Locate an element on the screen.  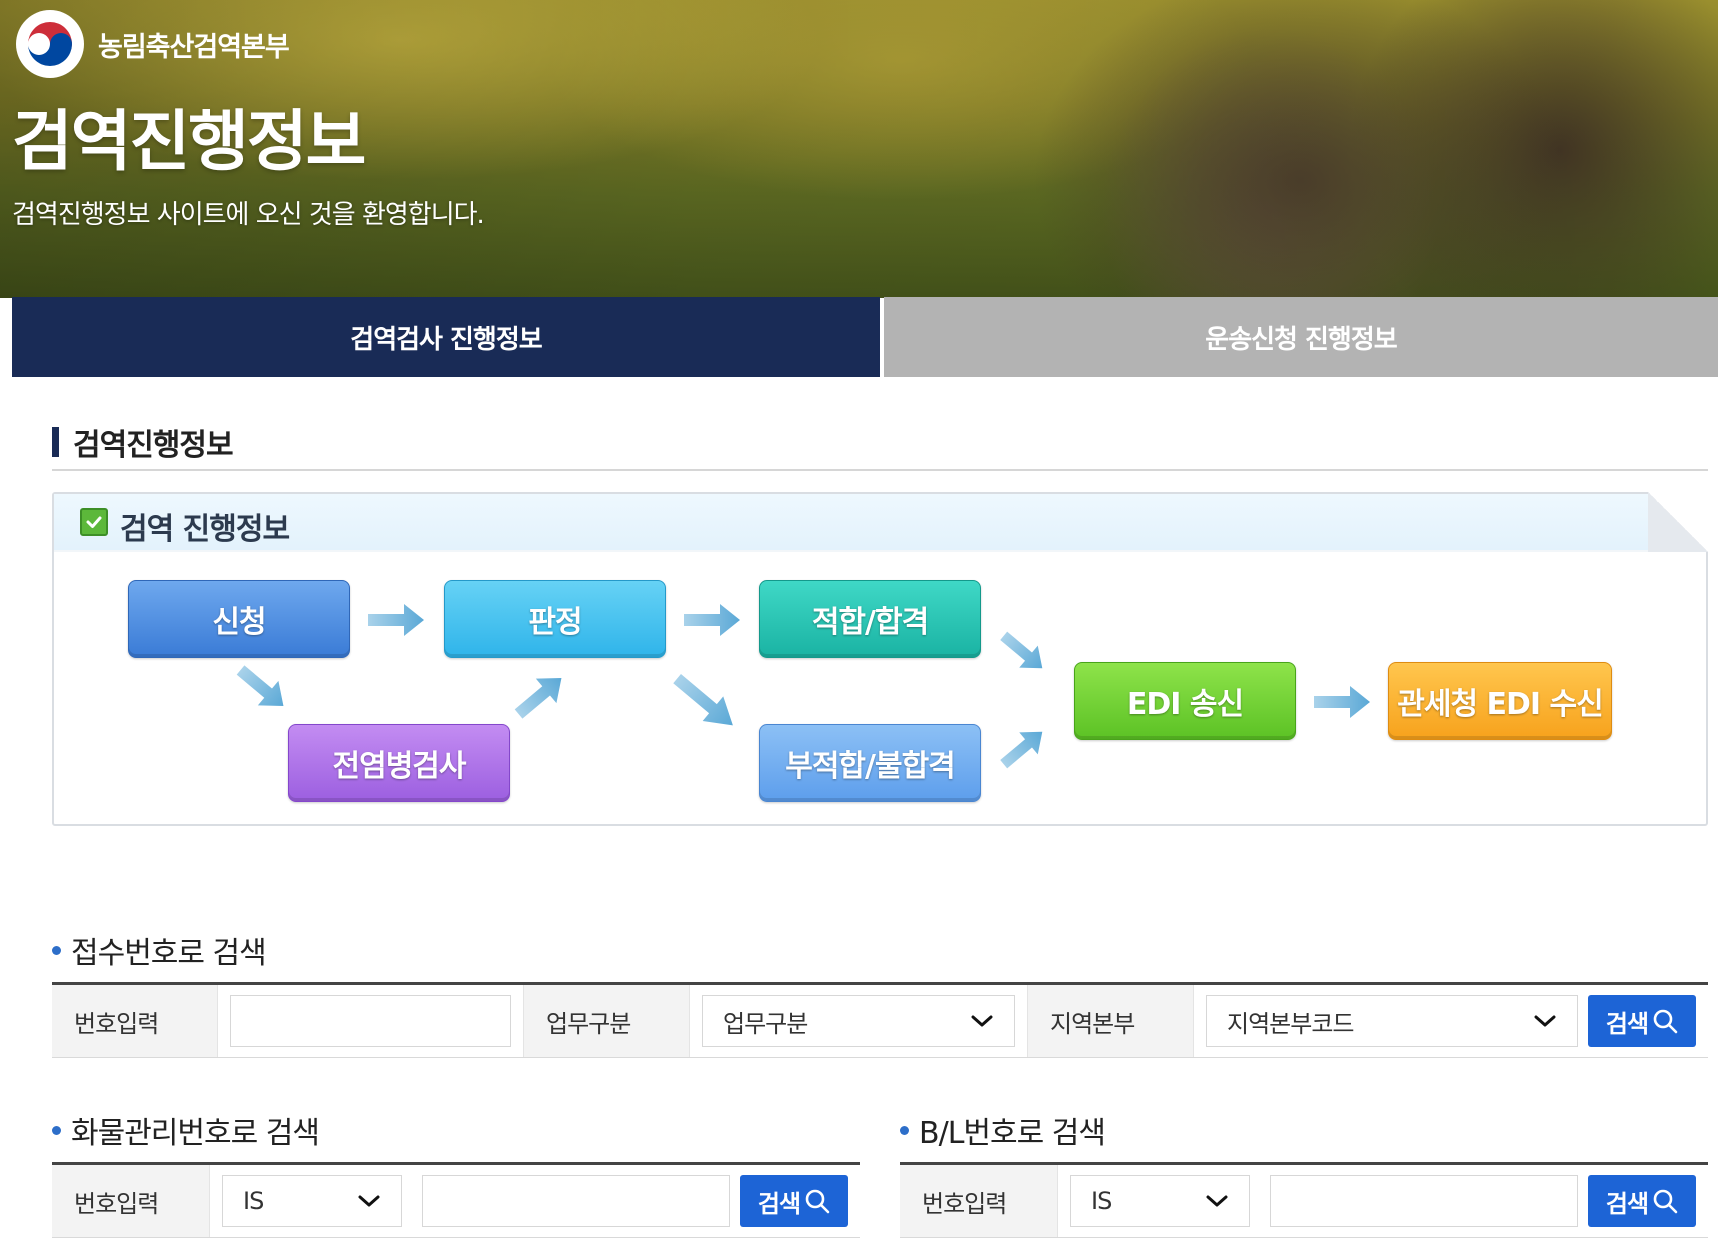
cargo-search-title: 화물관리번호로 검색 is located at coordinates (195, 1133).